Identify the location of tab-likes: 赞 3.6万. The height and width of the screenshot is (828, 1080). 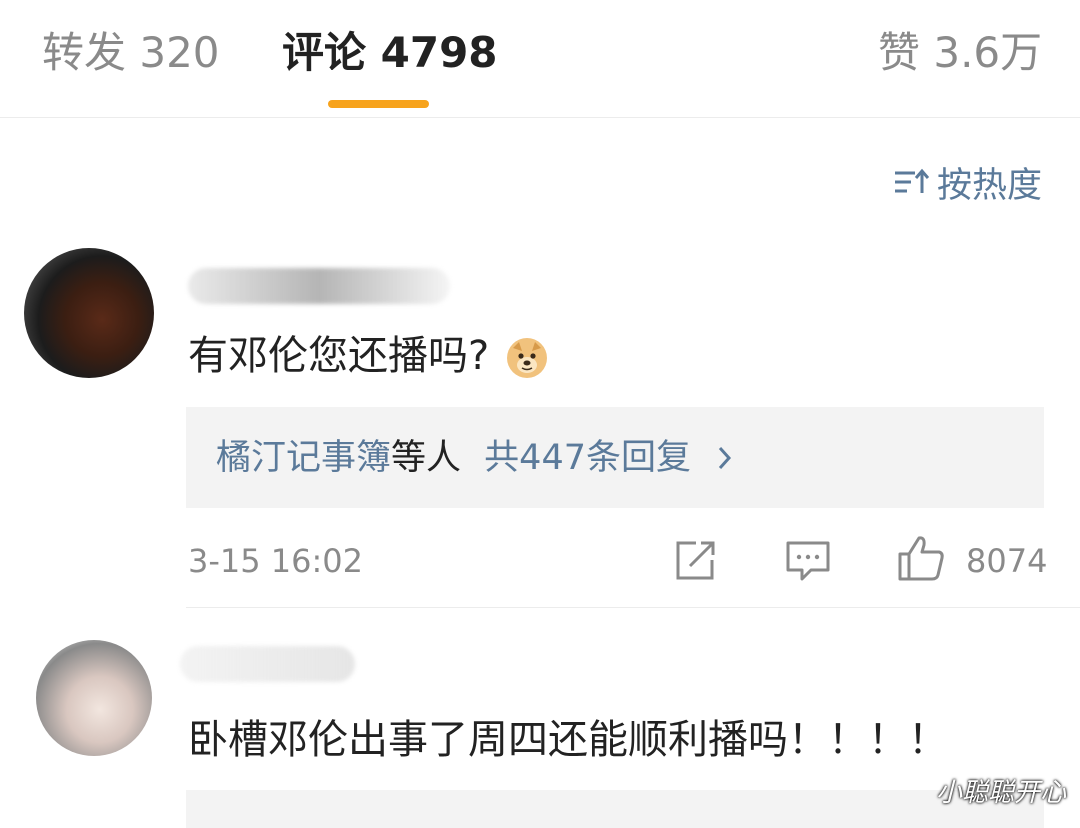
(960, 53).